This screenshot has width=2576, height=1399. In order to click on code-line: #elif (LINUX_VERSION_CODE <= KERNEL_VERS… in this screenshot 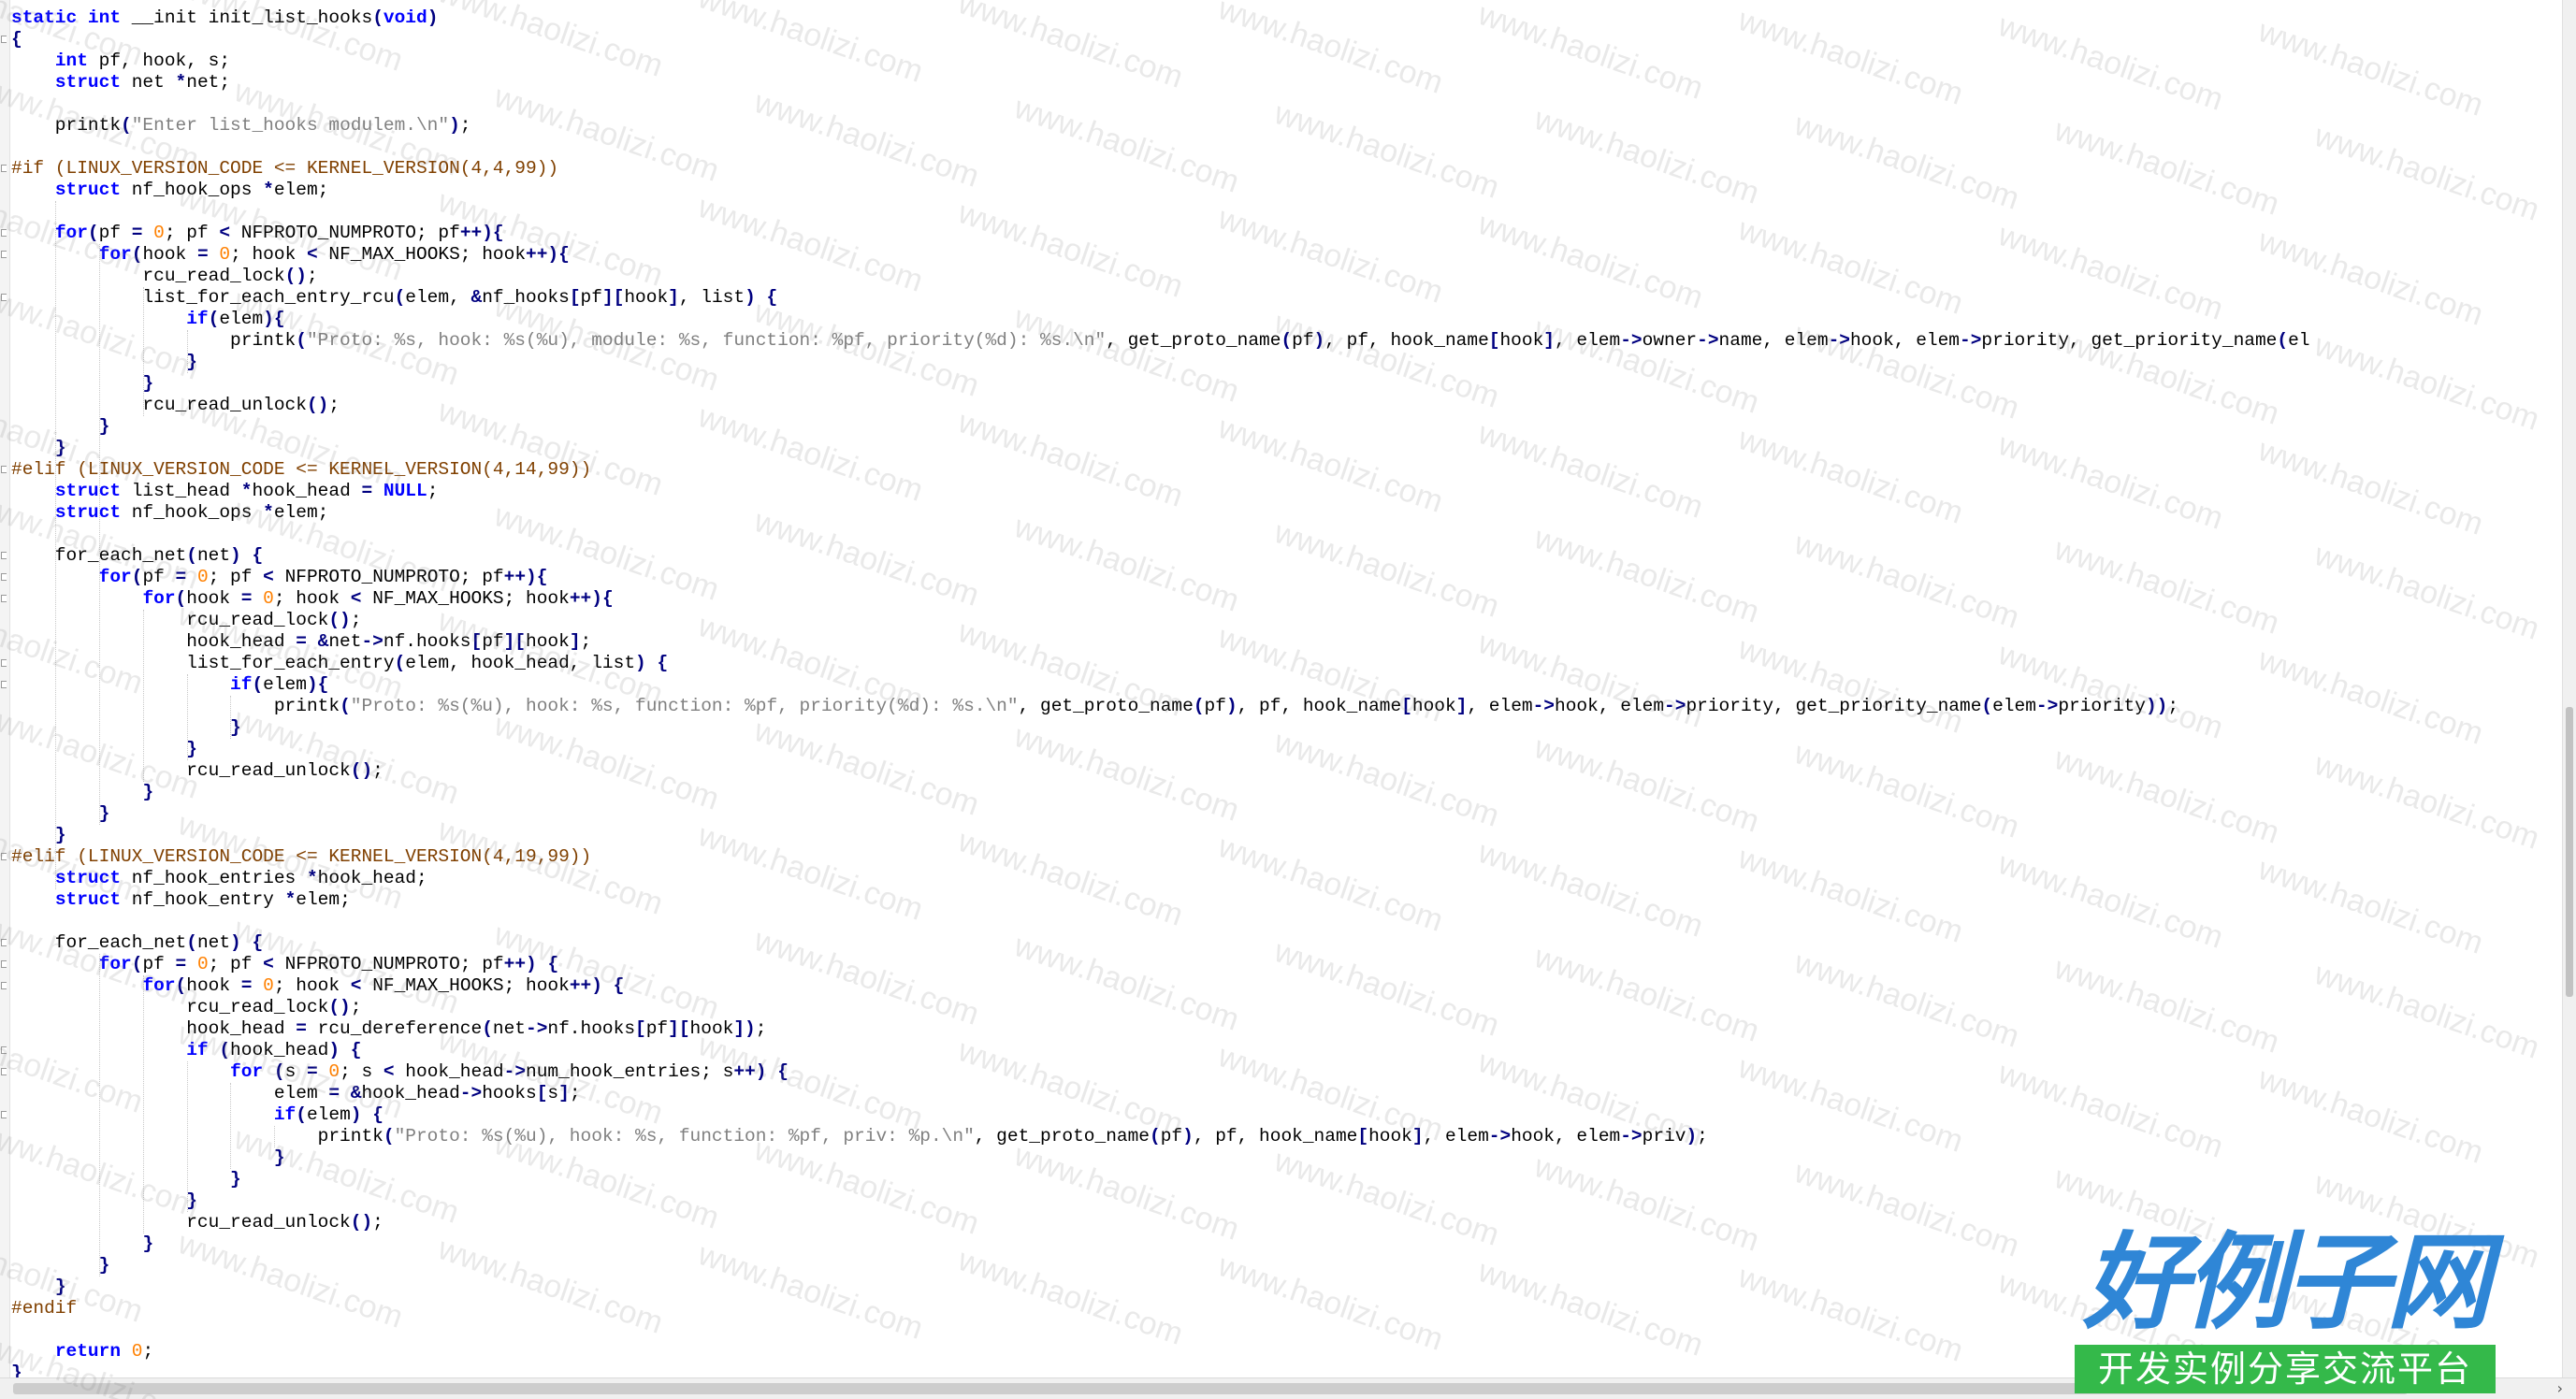, I will do `click(301, 857)`.